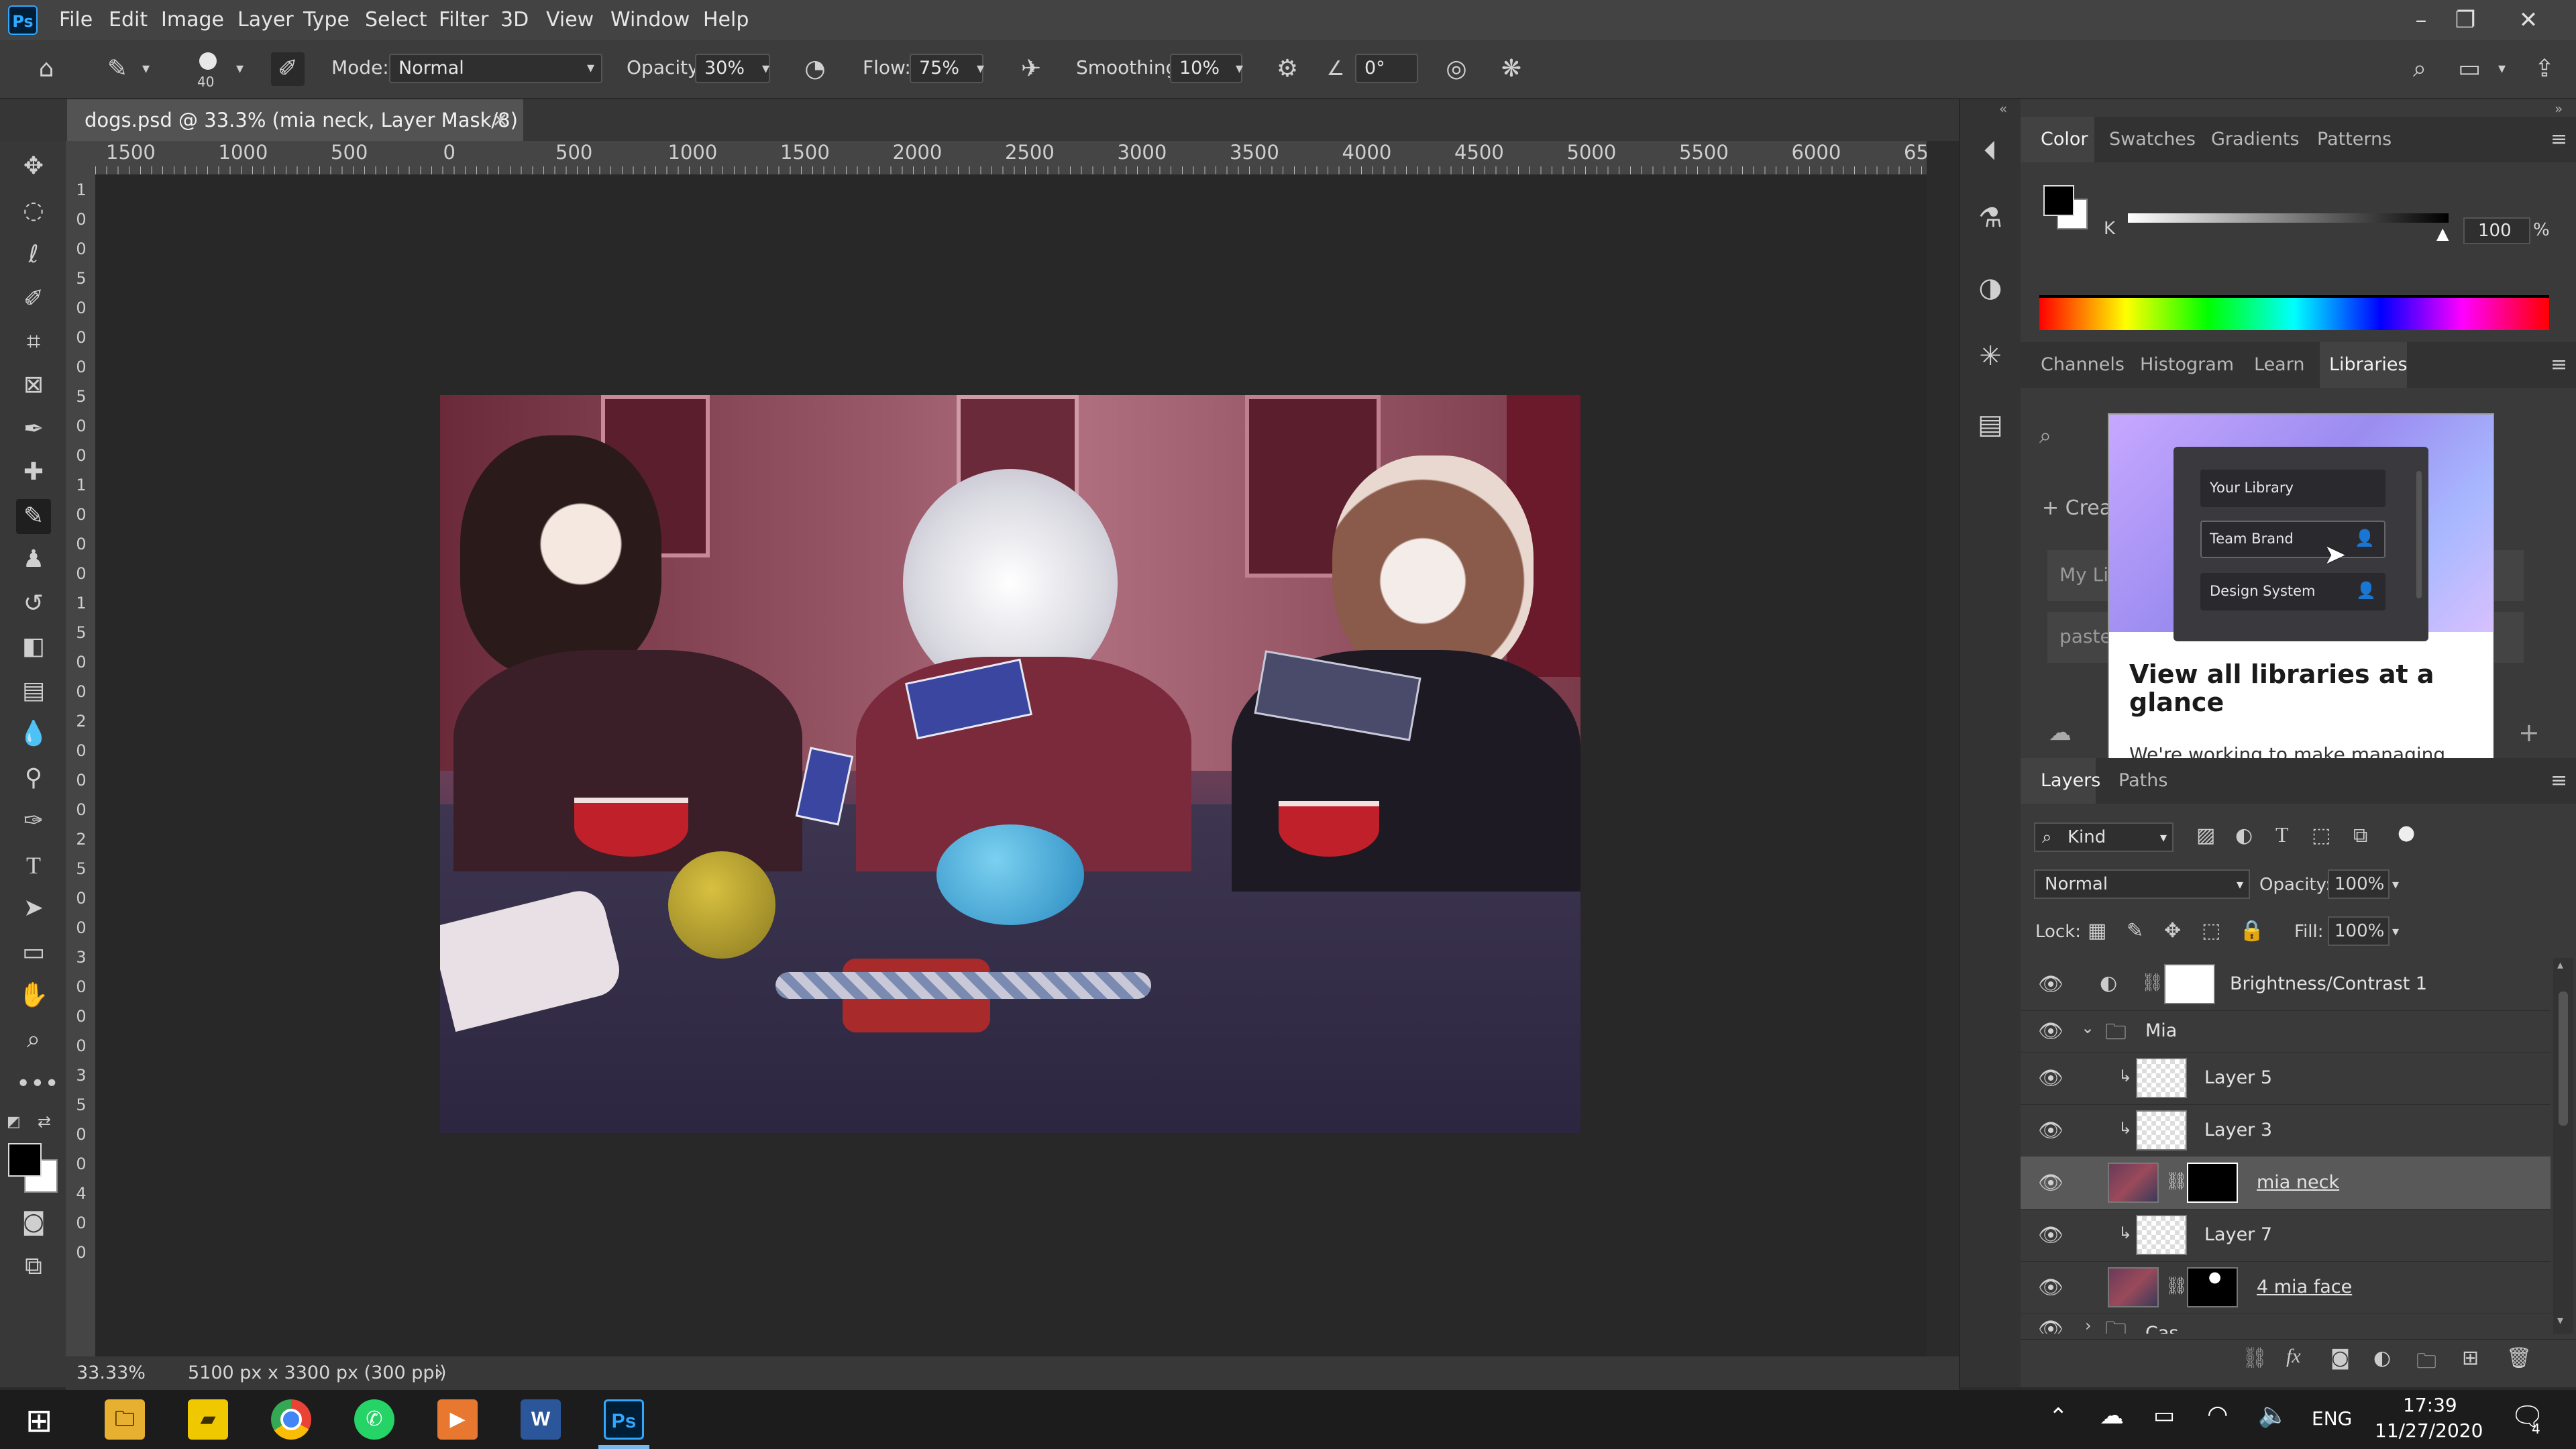 The width and height of the screenshot is (2576, 1449). Describe the element at coordinates (2354, 139) in the screenshot. I see `tab-patterns: Patterns` at that location.